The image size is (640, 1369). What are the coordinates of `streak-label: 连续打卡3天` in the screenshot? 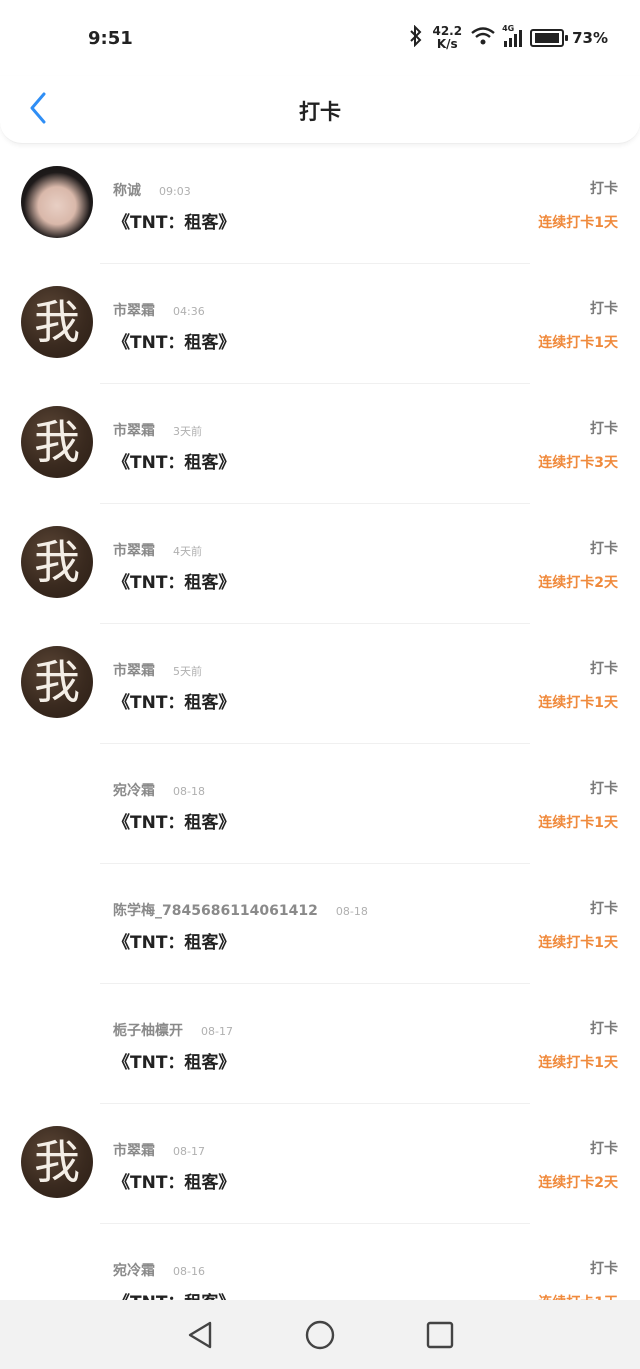 It's located at (578, 463).